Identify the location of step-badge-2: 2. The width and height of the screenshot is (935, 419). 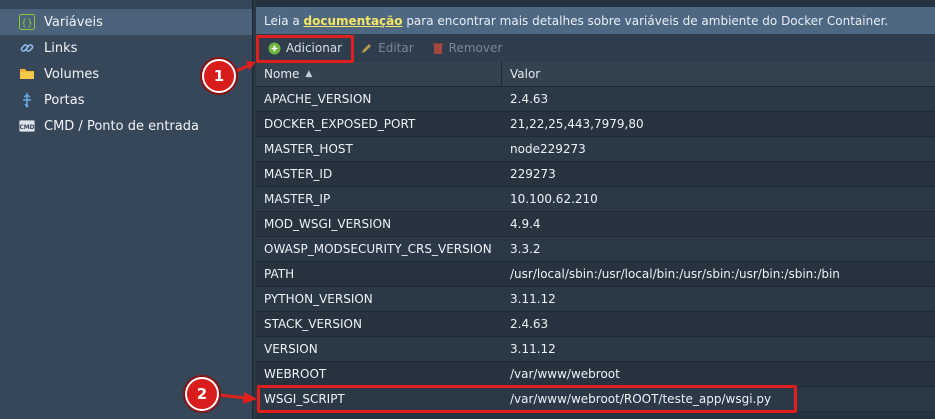
(202, 394).